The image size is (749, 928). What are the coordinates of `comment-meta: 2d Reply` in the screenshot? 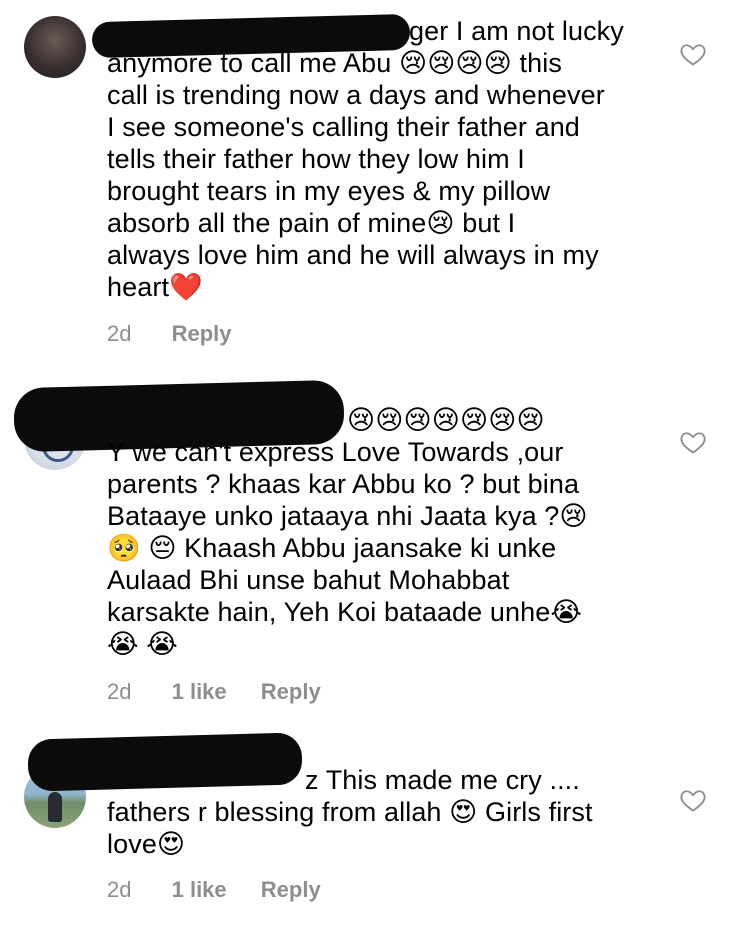 It's located at (183, 334).